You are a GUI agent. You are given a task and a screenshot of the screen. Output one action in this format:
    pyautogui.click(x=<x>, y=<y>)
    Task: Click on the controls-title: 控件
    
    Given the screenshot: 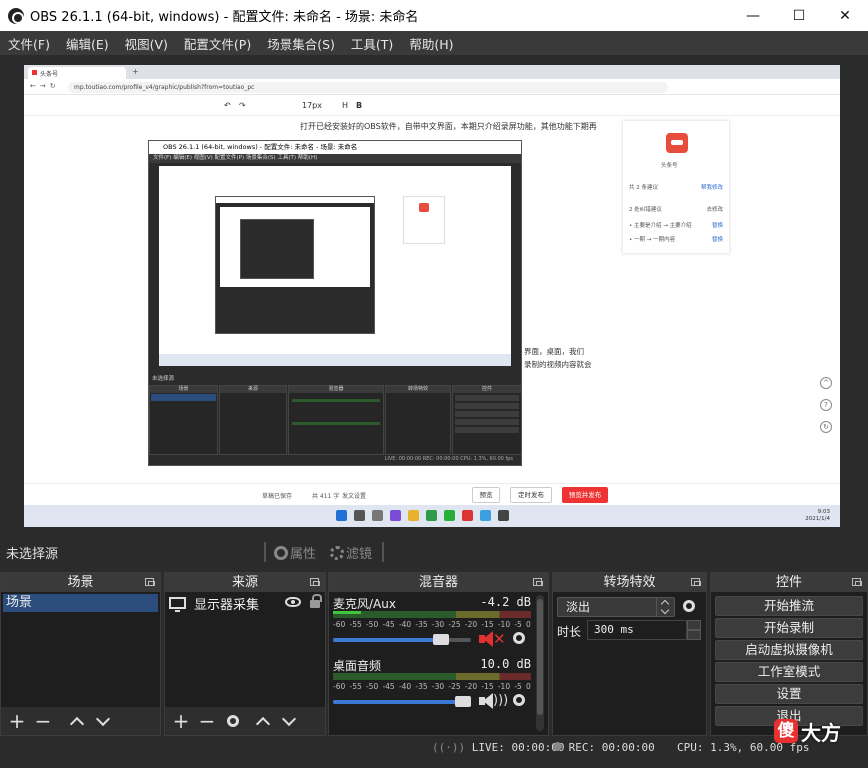 What is the action you would take?
    pyautogui.click(x=788, y=582)
    